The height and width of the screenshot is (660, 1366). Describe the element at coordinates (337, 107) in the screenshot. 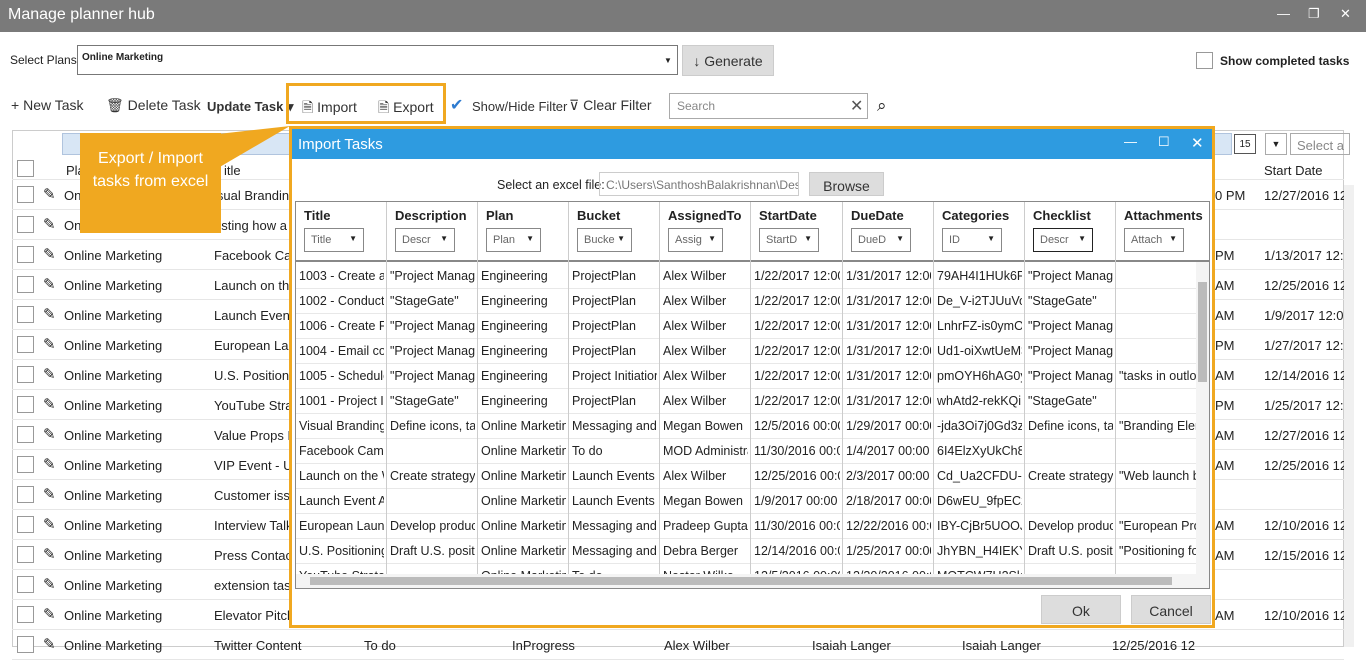

I see `import-label: Import` at that location.